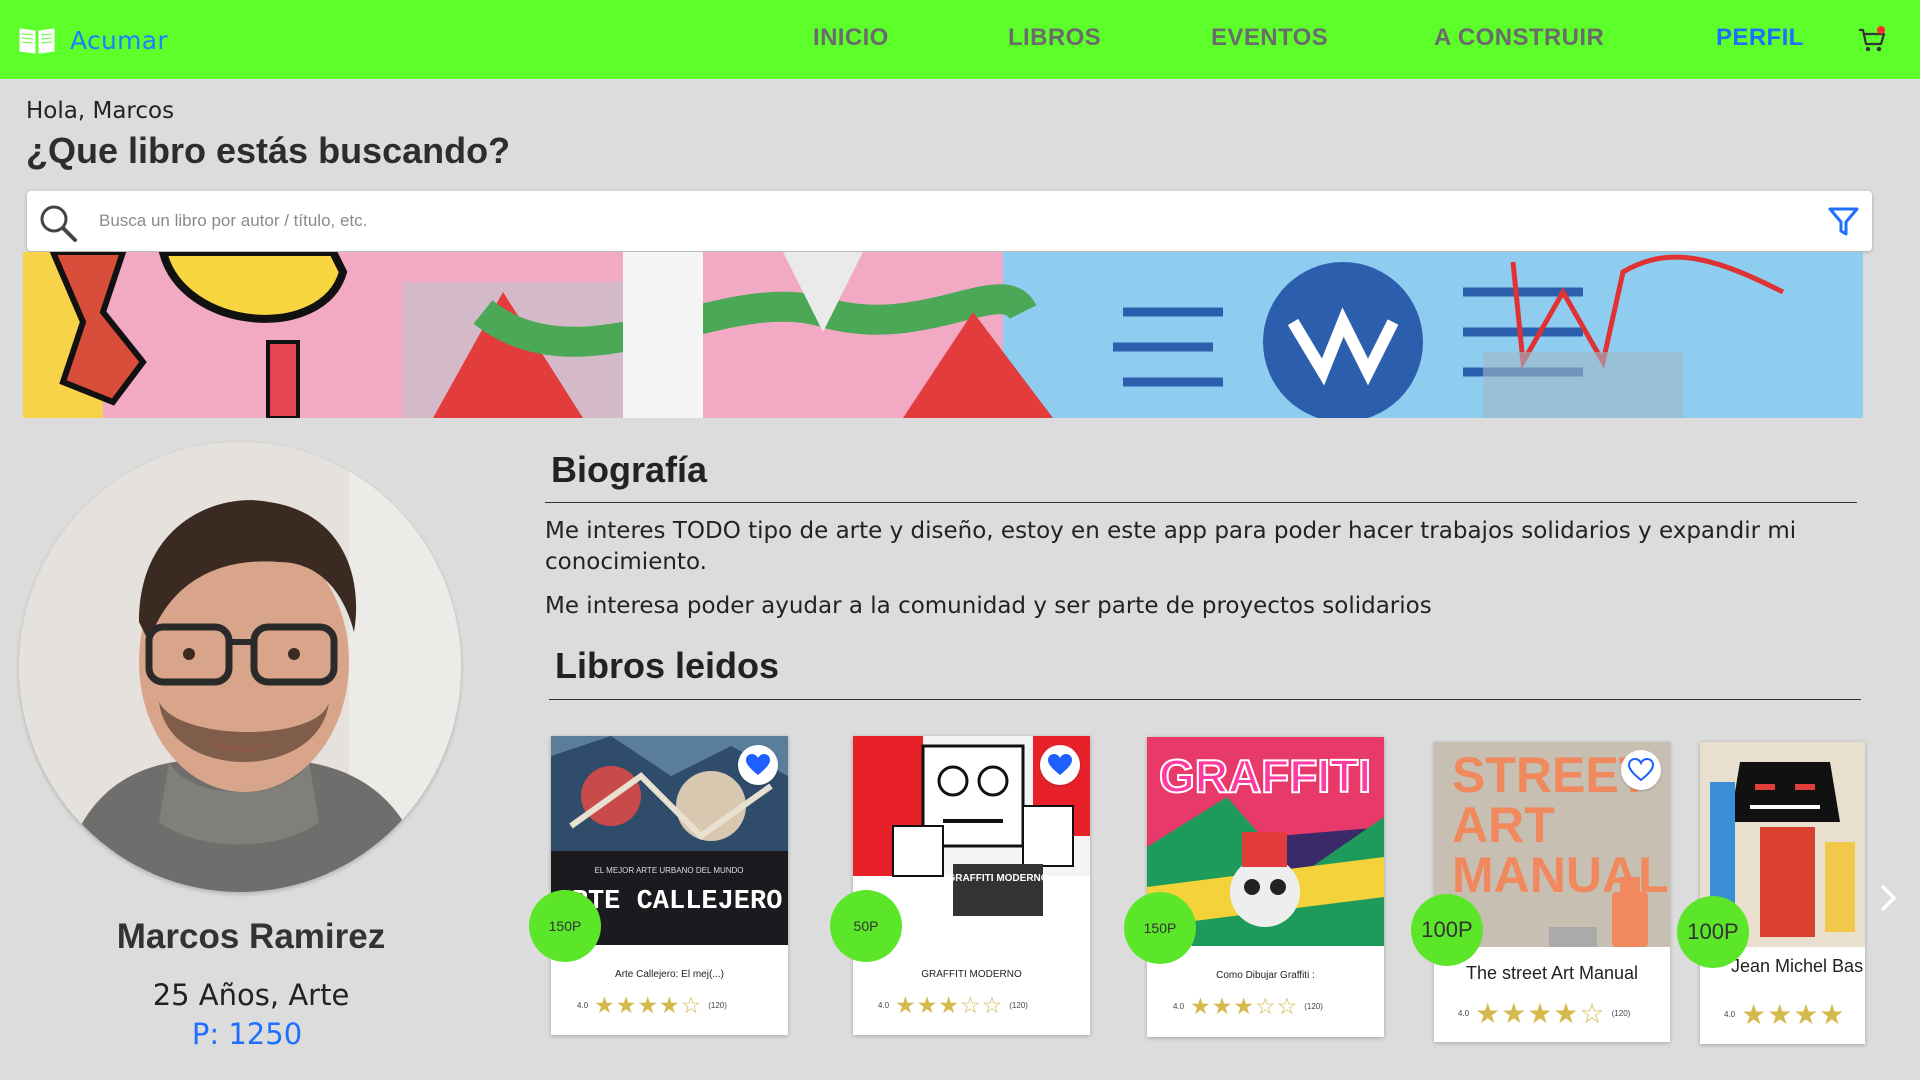 The width and height of the screenshot is (1920, 1080). What do you see at coordinates (943, 335) in the screenshot?
I see `profile-banner-image` at bounding box center [943, 335].